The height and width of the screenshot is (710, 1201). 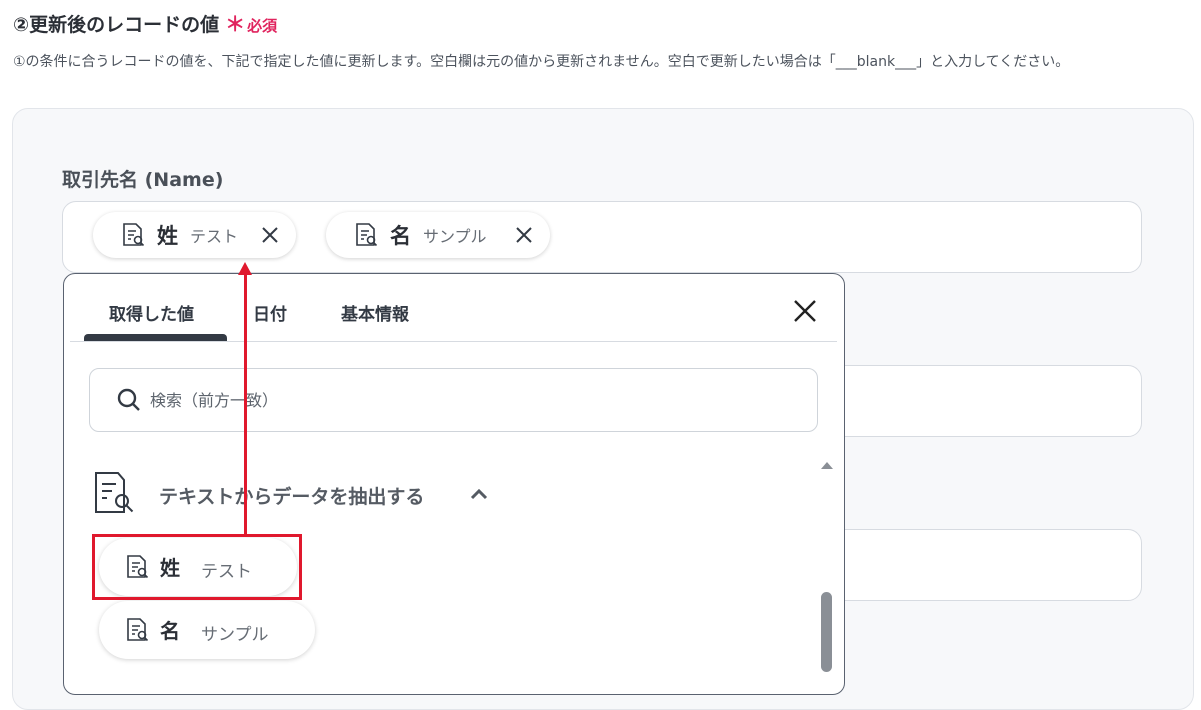 I want to click on chip-value: サンプル, so click(x=455, y=236).